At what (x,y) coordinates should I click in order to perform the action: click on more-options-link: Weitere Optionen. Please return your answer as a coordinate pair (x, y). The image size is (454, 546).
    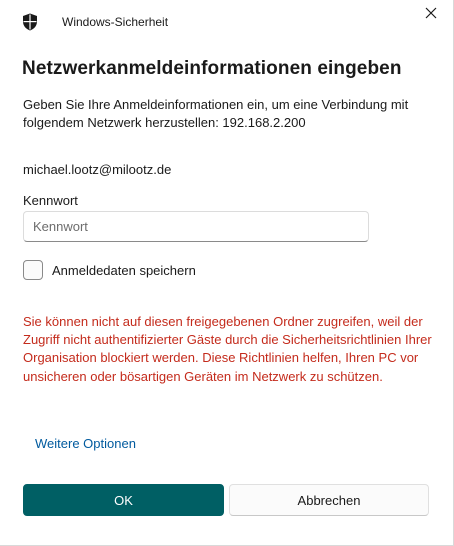
    Looking at the image, I should click on (85, 443).